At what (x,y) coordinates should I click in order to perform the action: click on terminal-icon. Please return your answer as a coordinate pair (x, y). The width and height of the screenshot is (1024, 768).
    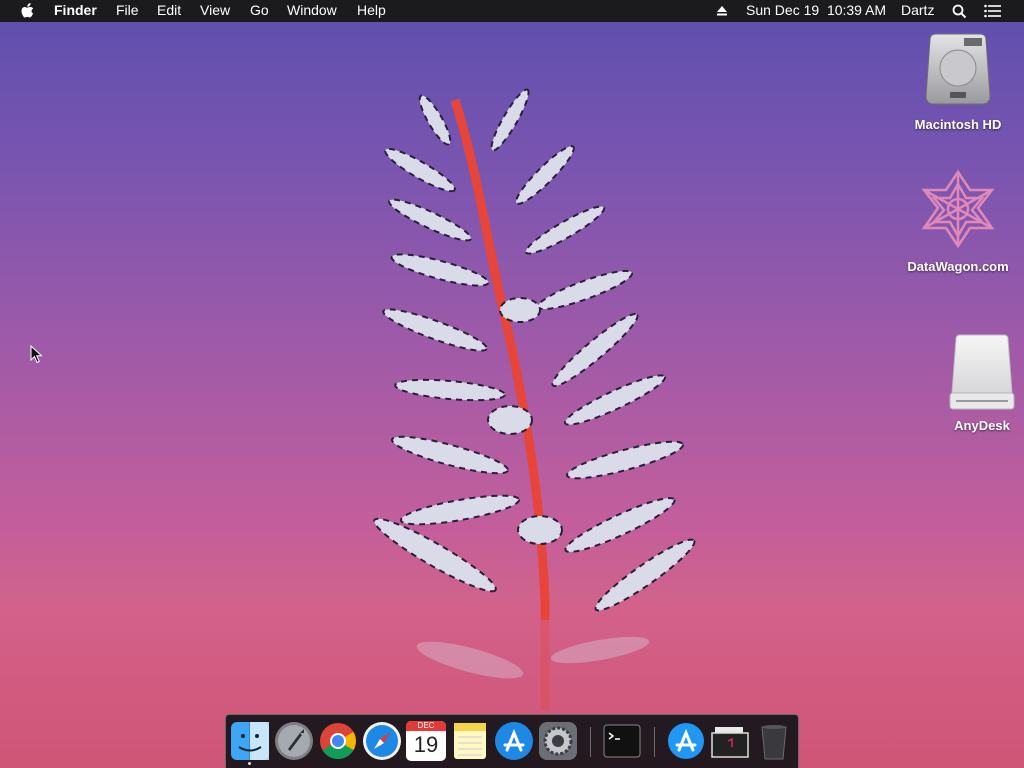
    Looking at the image, I should click on (622, 741).